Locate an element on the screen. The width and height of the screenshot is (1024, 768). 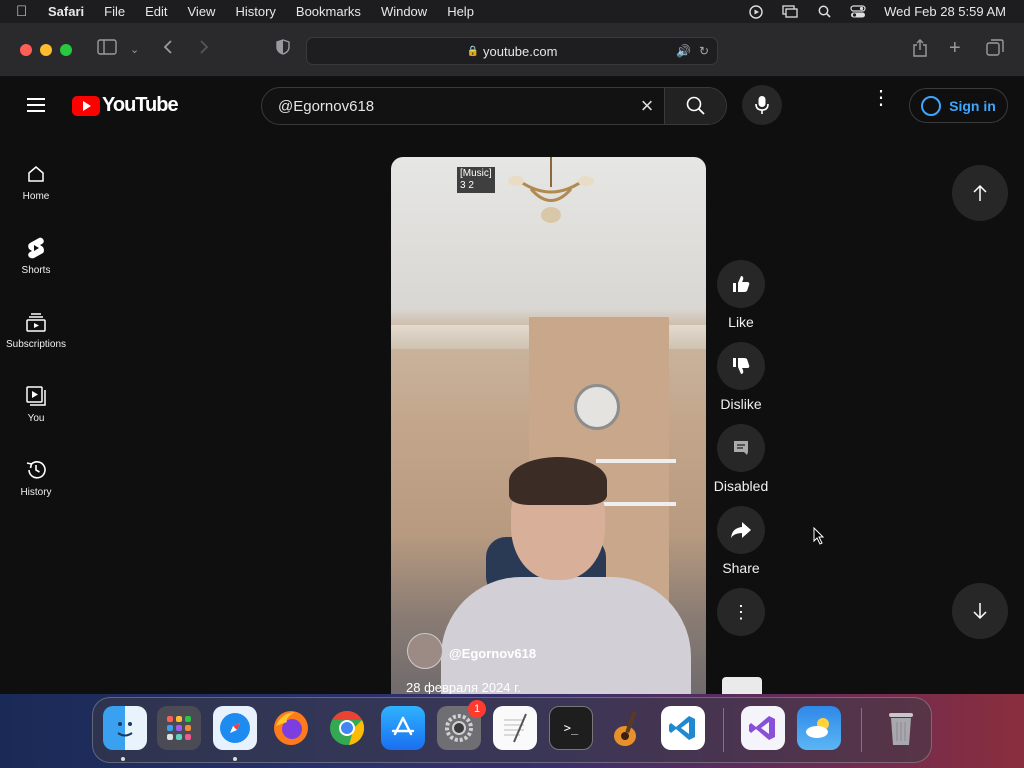
previous-video-button is located at coordinates (980, 193).